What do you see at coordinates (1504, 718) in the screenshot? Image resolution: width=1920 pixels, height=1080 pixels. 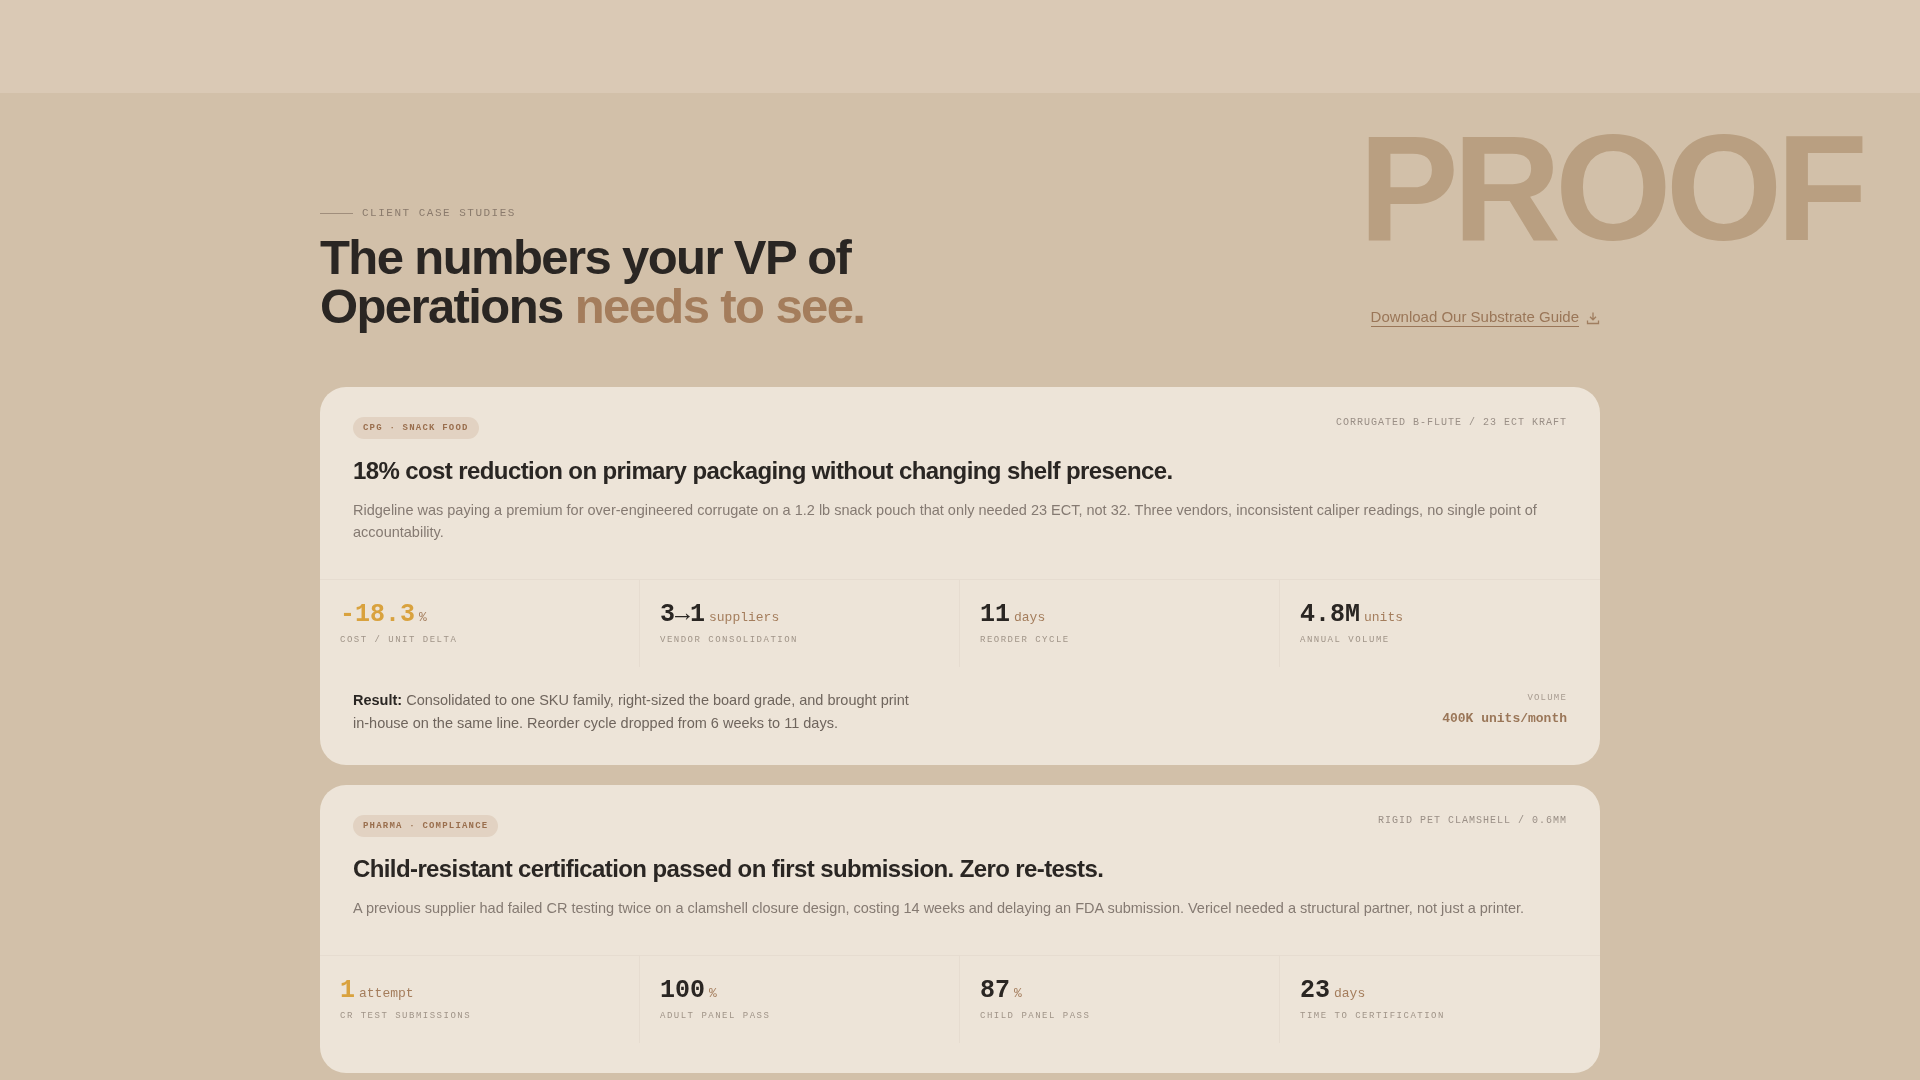 I see `volume-value: 400K units/month` at bounding box center [1504, 718].